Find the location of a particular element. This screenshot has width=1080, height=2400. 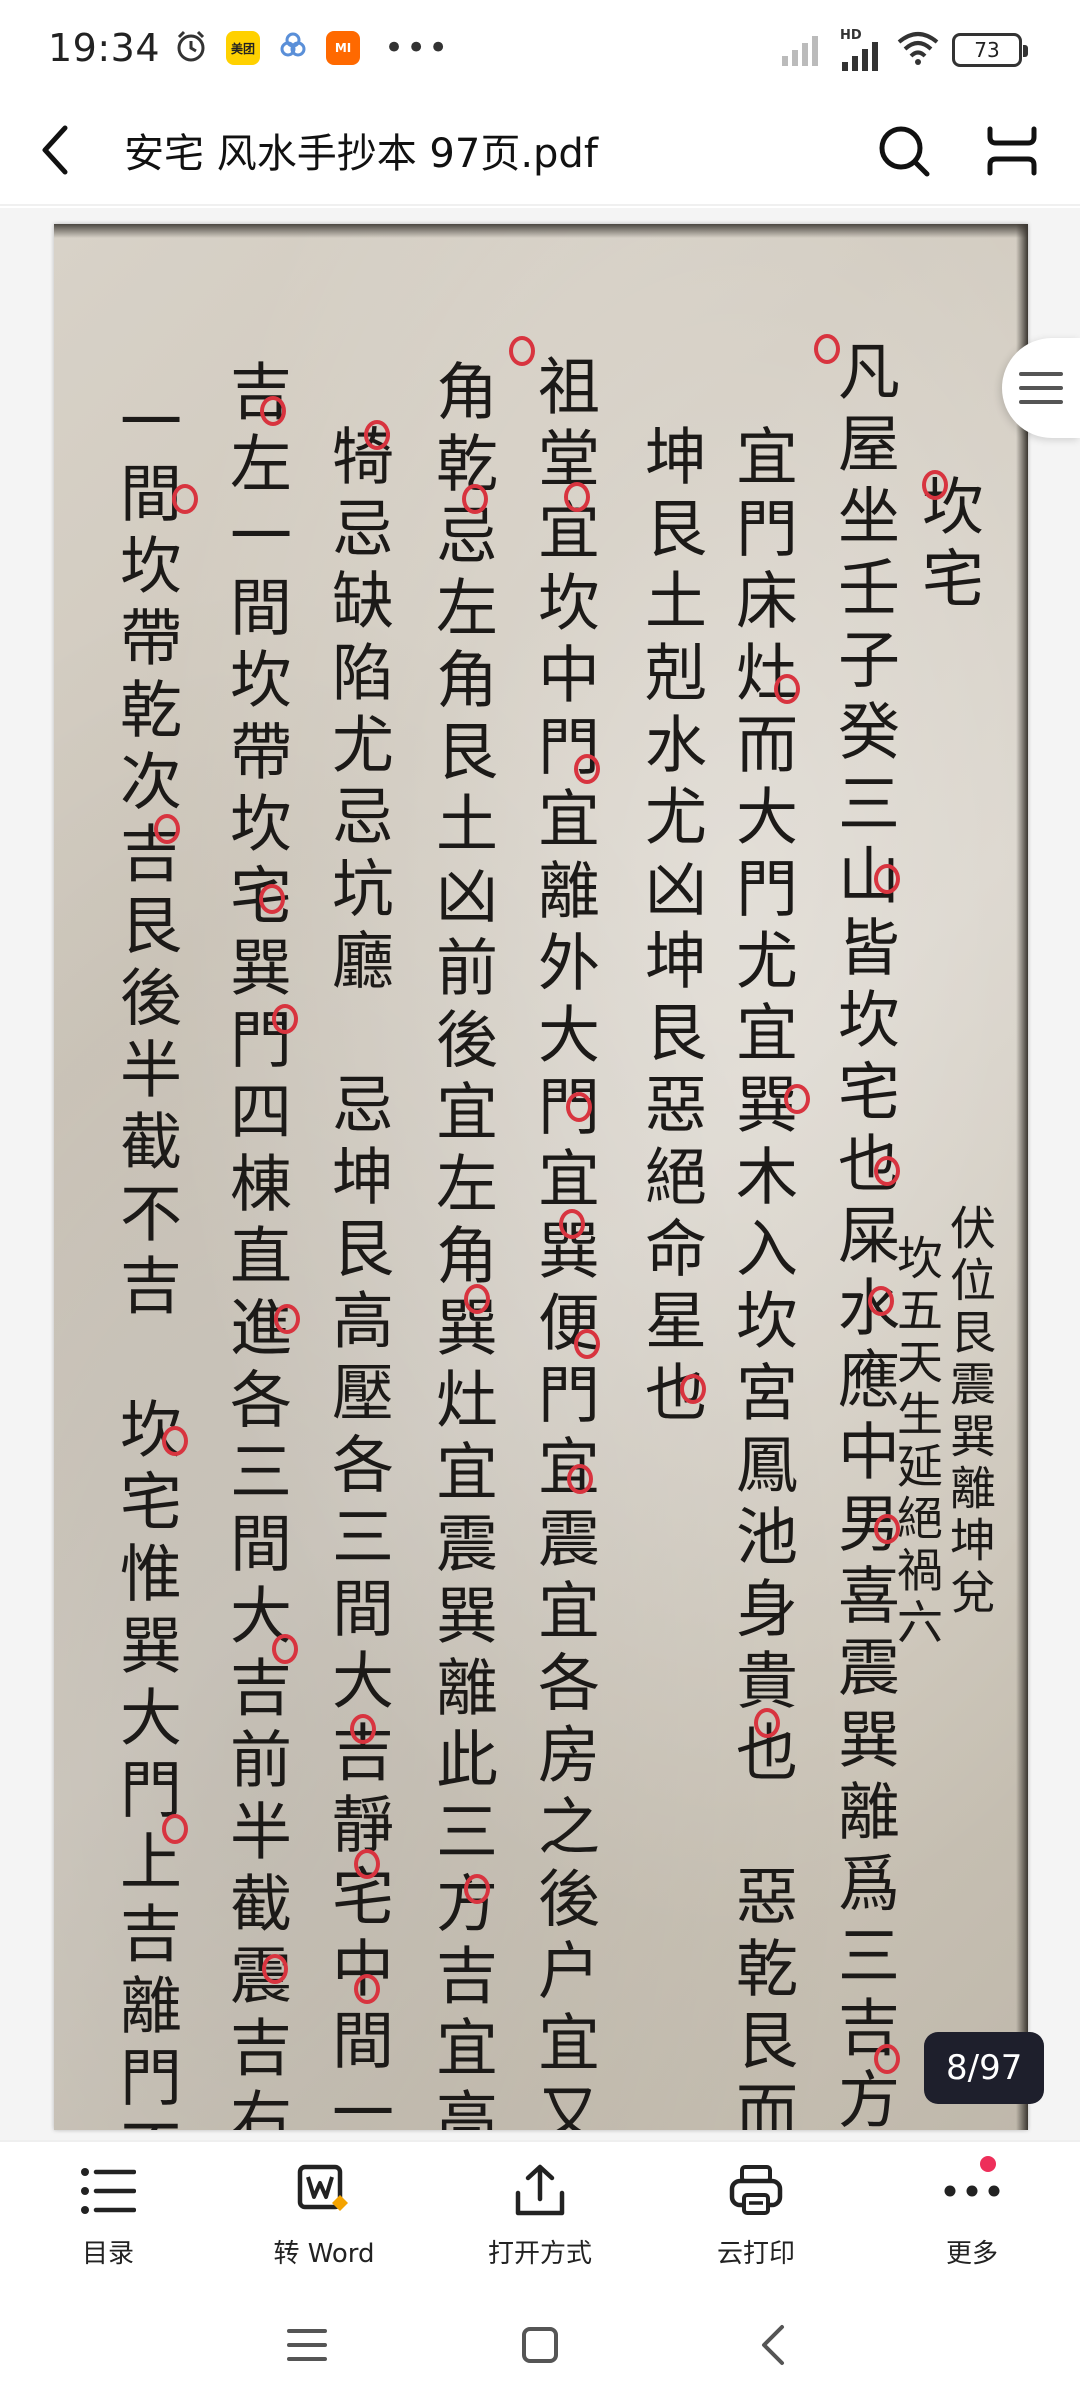

table-of-contents-button: 目录 is located at coordinates (108, 2216).